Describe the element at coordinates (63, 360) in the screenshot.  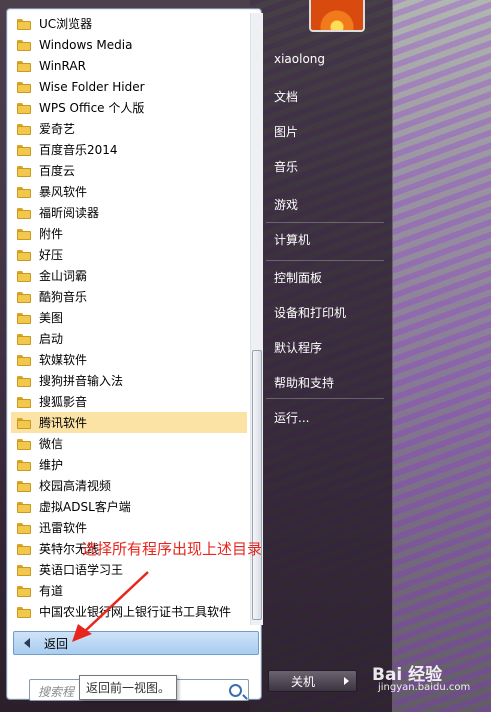
I see `program-folder-label: 软媒软件` at that location.